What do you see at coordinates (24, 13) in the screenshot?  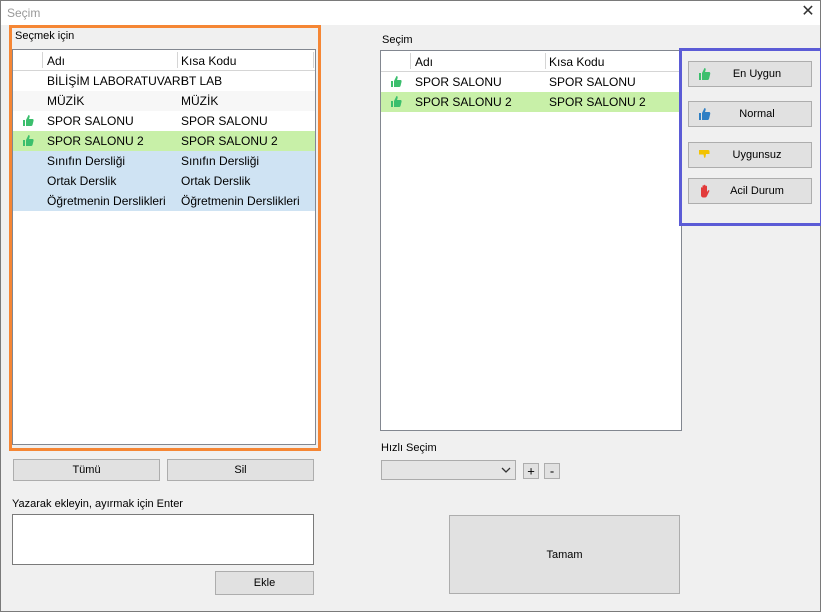 I see `window-title: Seçim` at bounding box center [24, 13].